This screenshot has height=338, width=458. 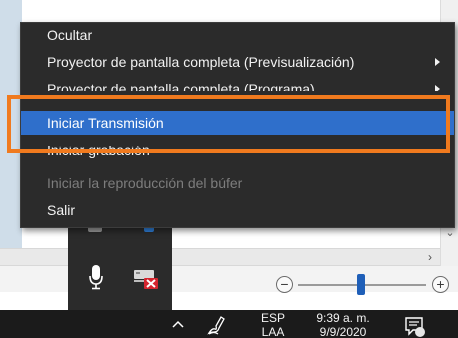 What do you see at coordinates (146, 278) in the screenshot?
I see `network-device-error-icon` at bounding box center [146, 278].